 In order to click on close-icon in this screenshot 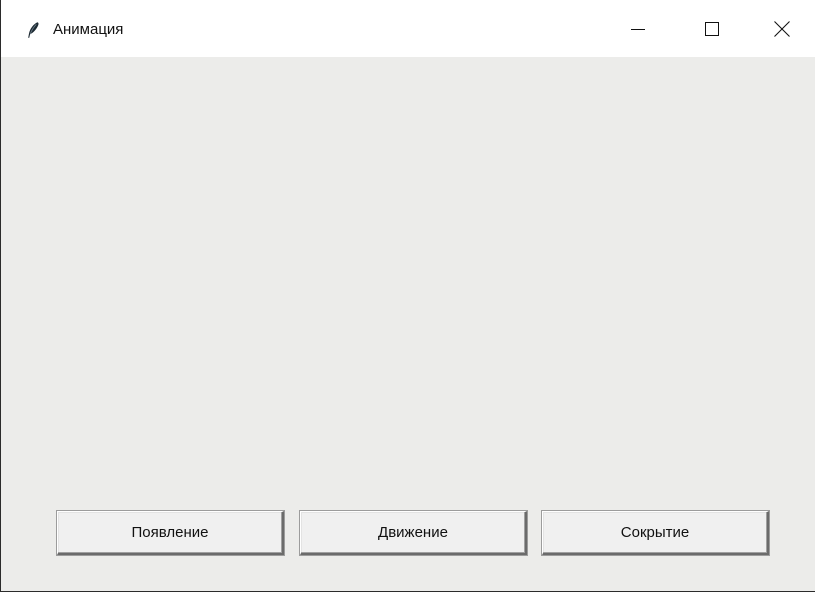, I will do `click(782, 29)`.